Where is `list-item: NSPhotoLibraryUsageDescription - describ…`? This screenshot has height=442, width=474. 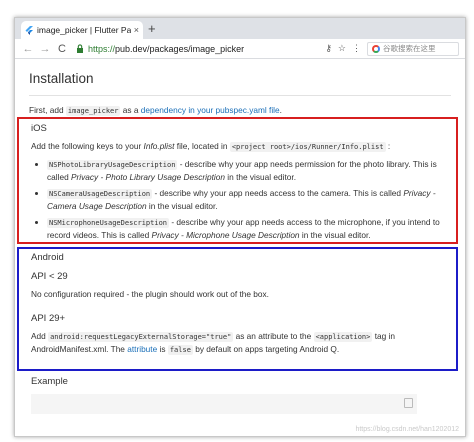
list-item: NSPhotoLibraryUsageDescription - describ… is located at coordinates (249, 171).